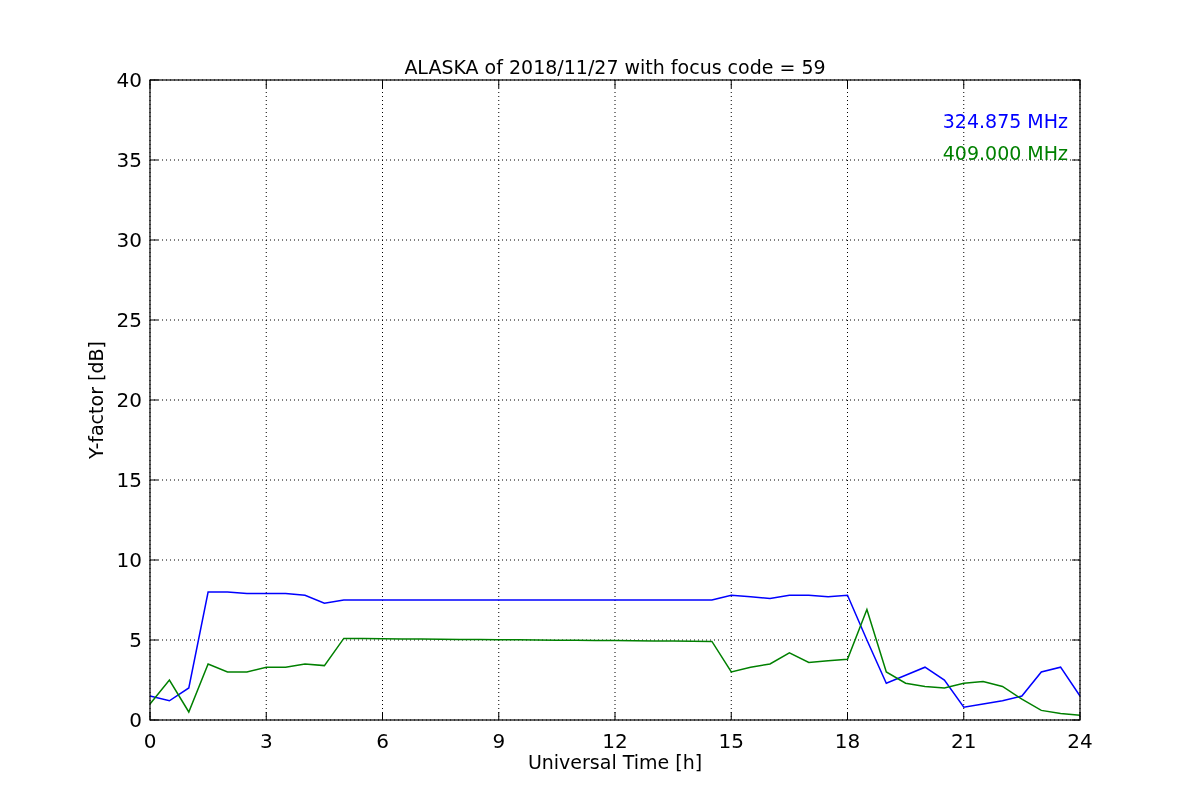 The height and width of the screenshot is (800, 1200). What do you see at coordinates (96, 400) in the screenshot?
I see `y-axis-label: Y-factor [dB]` at bounding box center [96, 400].